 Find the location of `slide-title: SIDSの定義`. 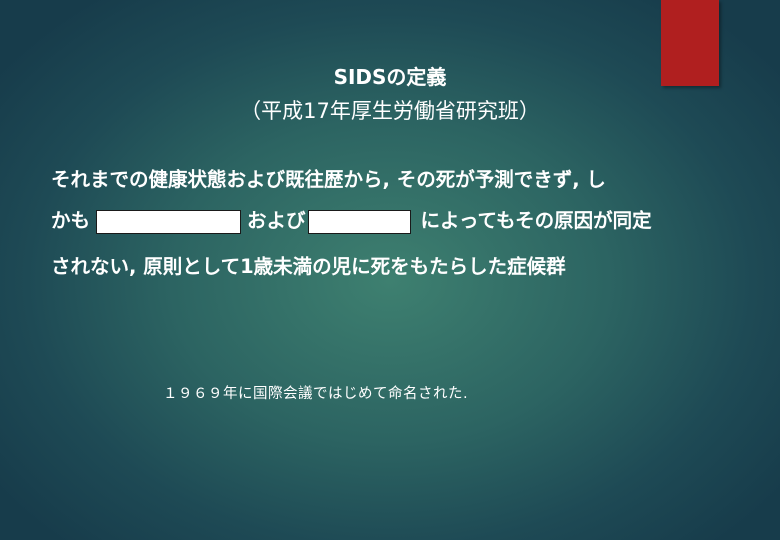

slide-title: SIDSの定義 is located at coordinates (390, 77).